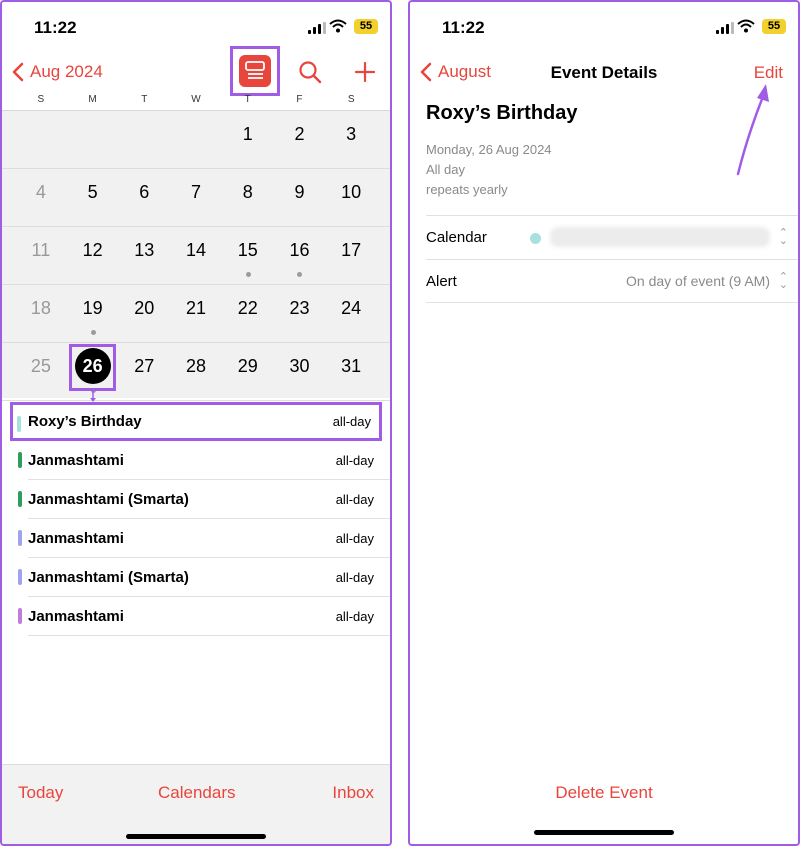 The width and height of the screenshot is (800, 846). Describe the element at coordinates (300, 274) in the screenshot. I see `event-indicator-dot` at that location.